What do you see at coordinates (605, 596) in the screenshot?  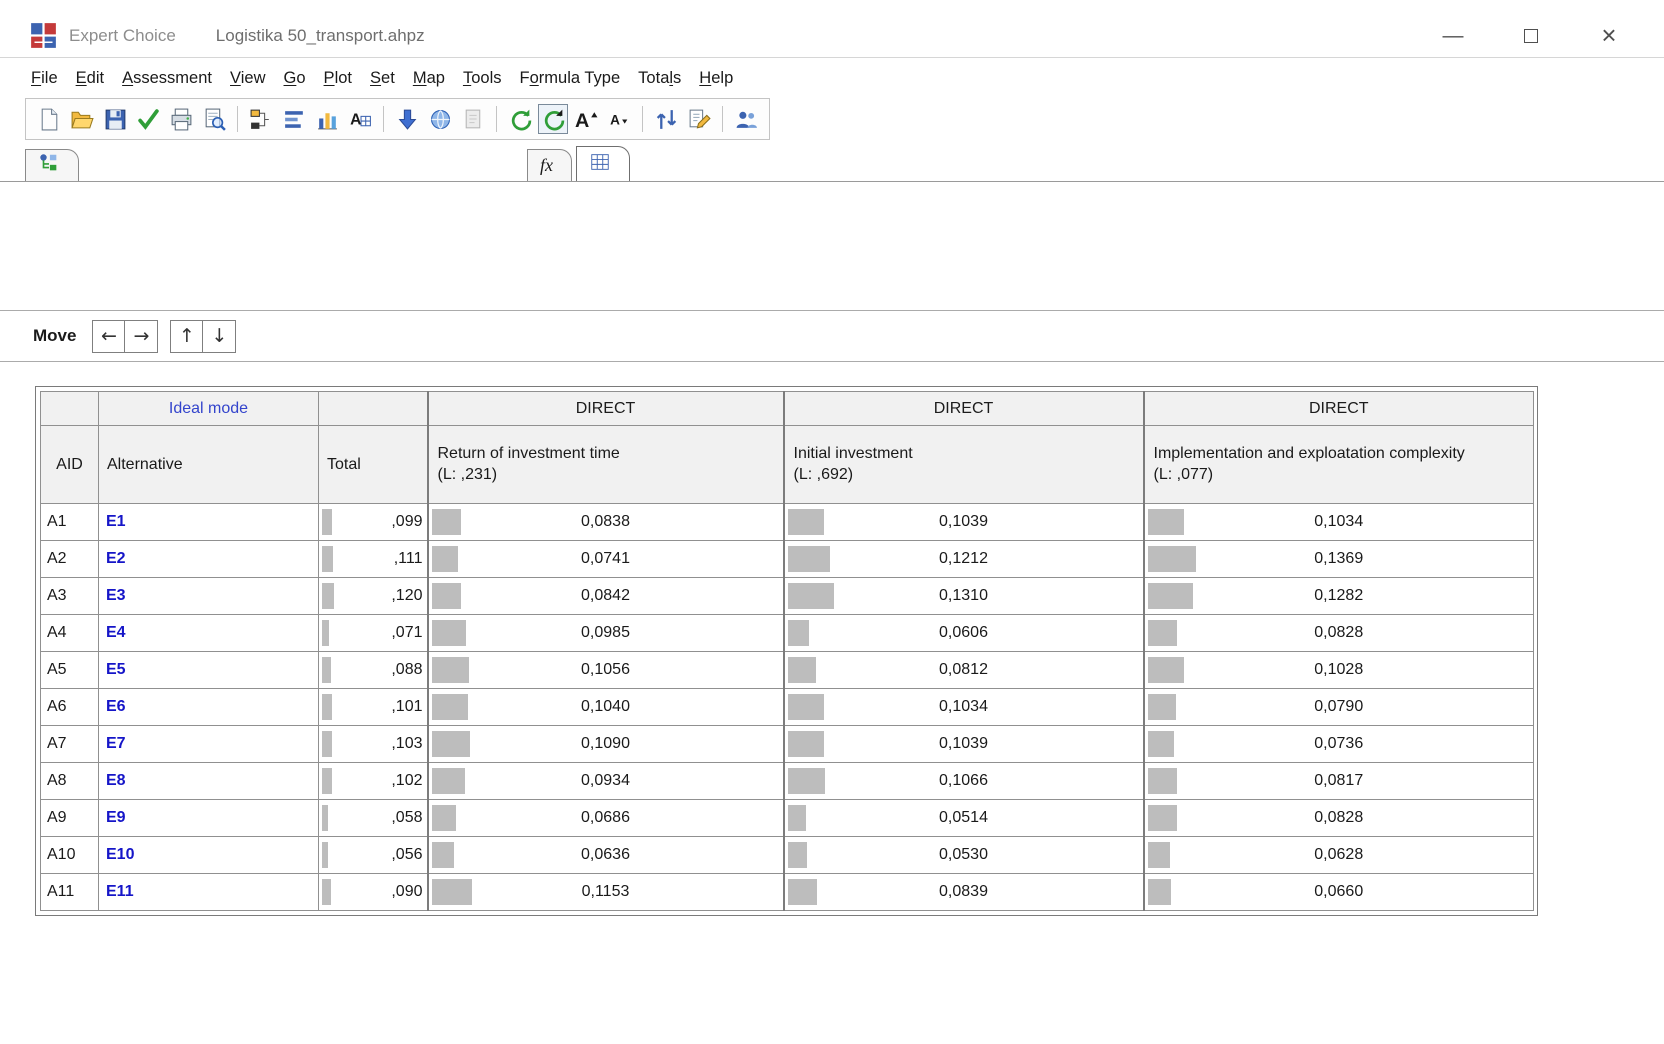 I see `criterion-value-cell: 0,0842` at bounding box center [605, 596].